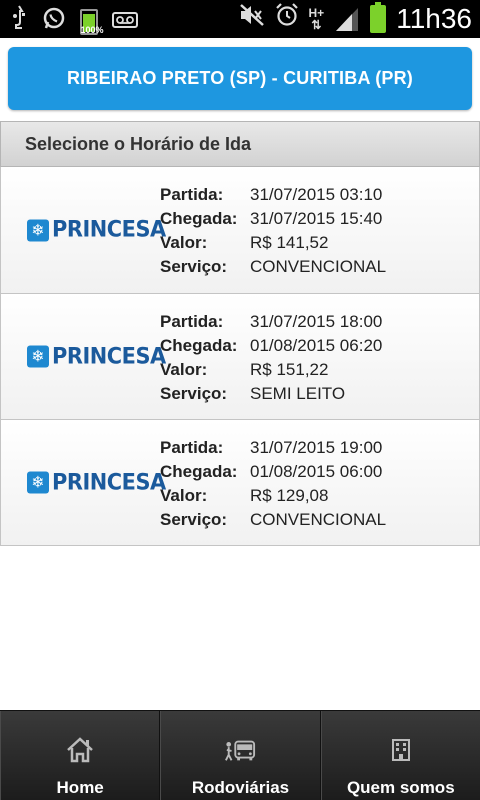 The height and width of the screenshot is (800, 480). Describe the element at coordinates (125, 22) in the screenshot. I see `voicemail-icon` at that location.